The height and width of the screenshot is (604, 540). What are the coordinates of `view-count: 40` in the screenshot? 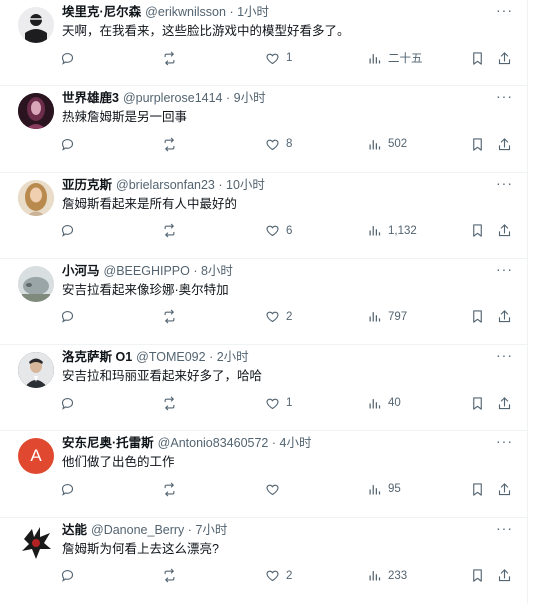 It's located at (394, 403).